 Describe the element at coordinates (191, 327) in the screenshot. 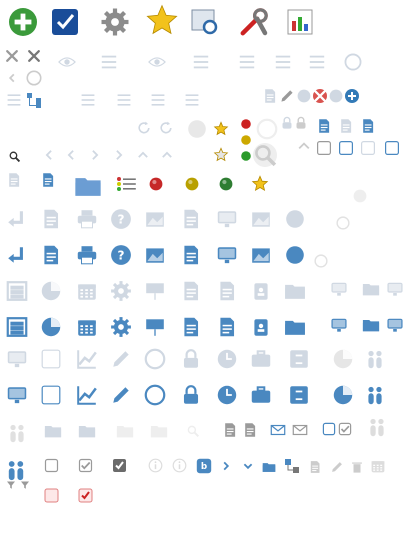

I see `document-copy-icon` at that location.